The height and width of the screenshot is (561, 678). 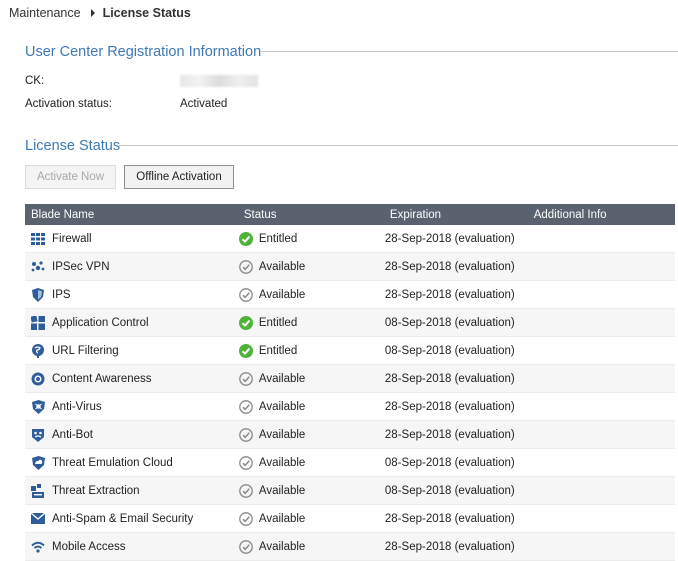 I want to click on column-header-status: Status, so click(x=310, y=214).